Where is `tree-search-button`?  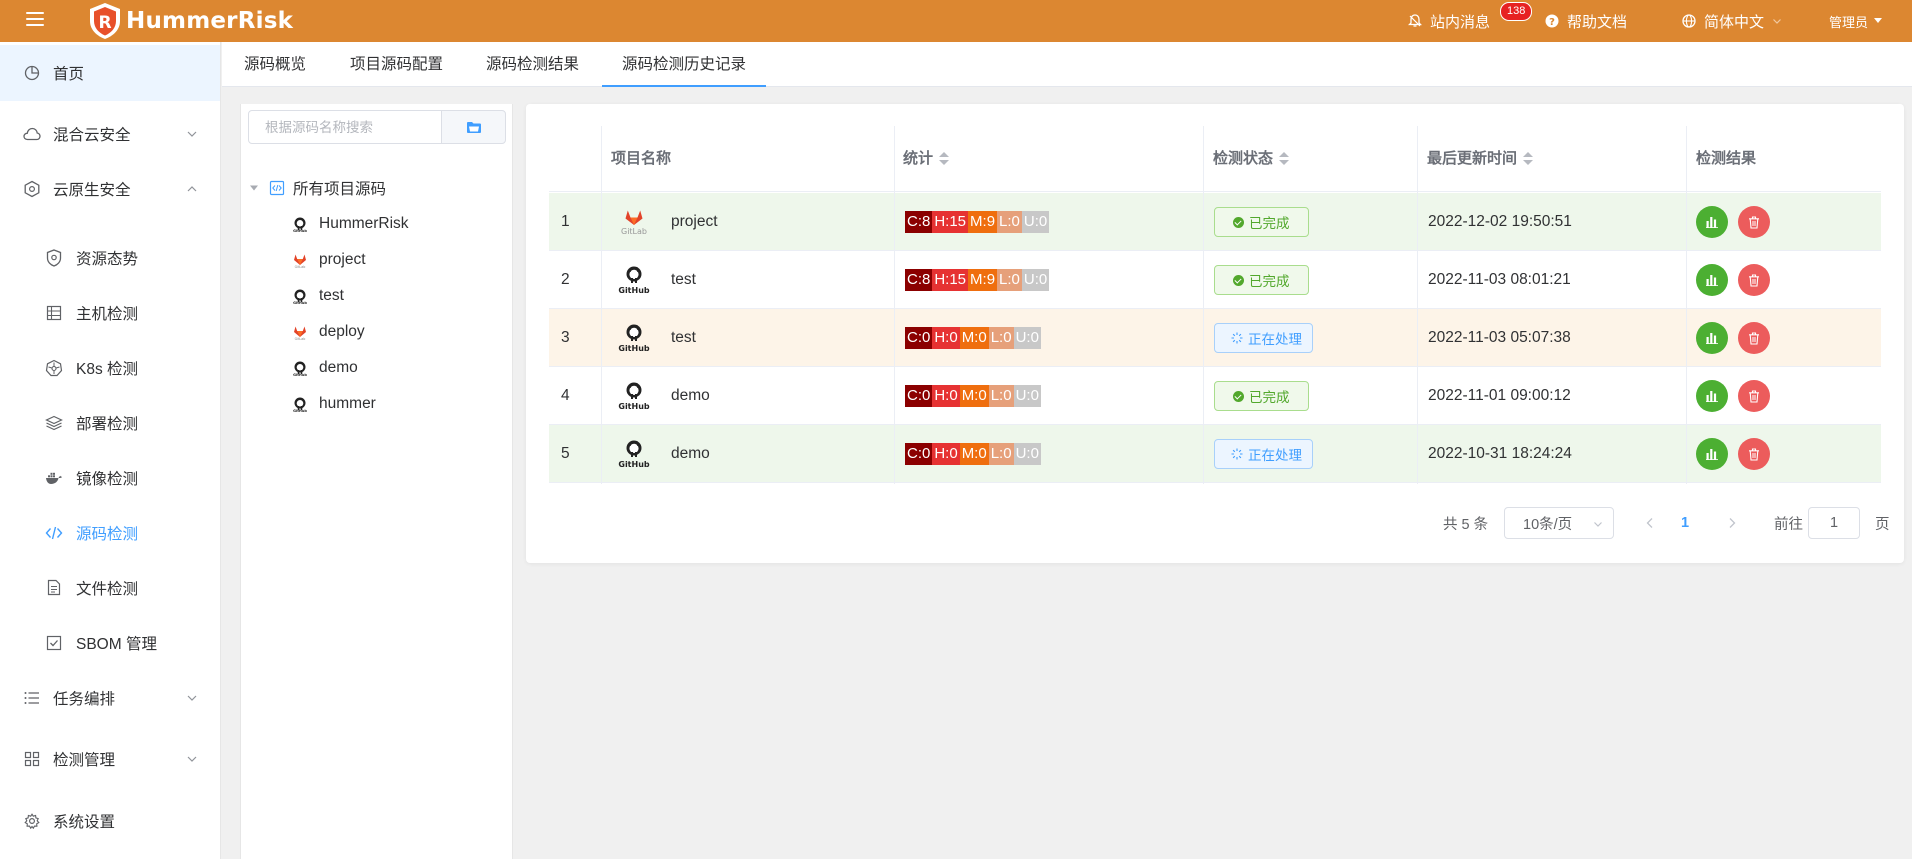 tree-search-button is located at coordinates (473, 127).